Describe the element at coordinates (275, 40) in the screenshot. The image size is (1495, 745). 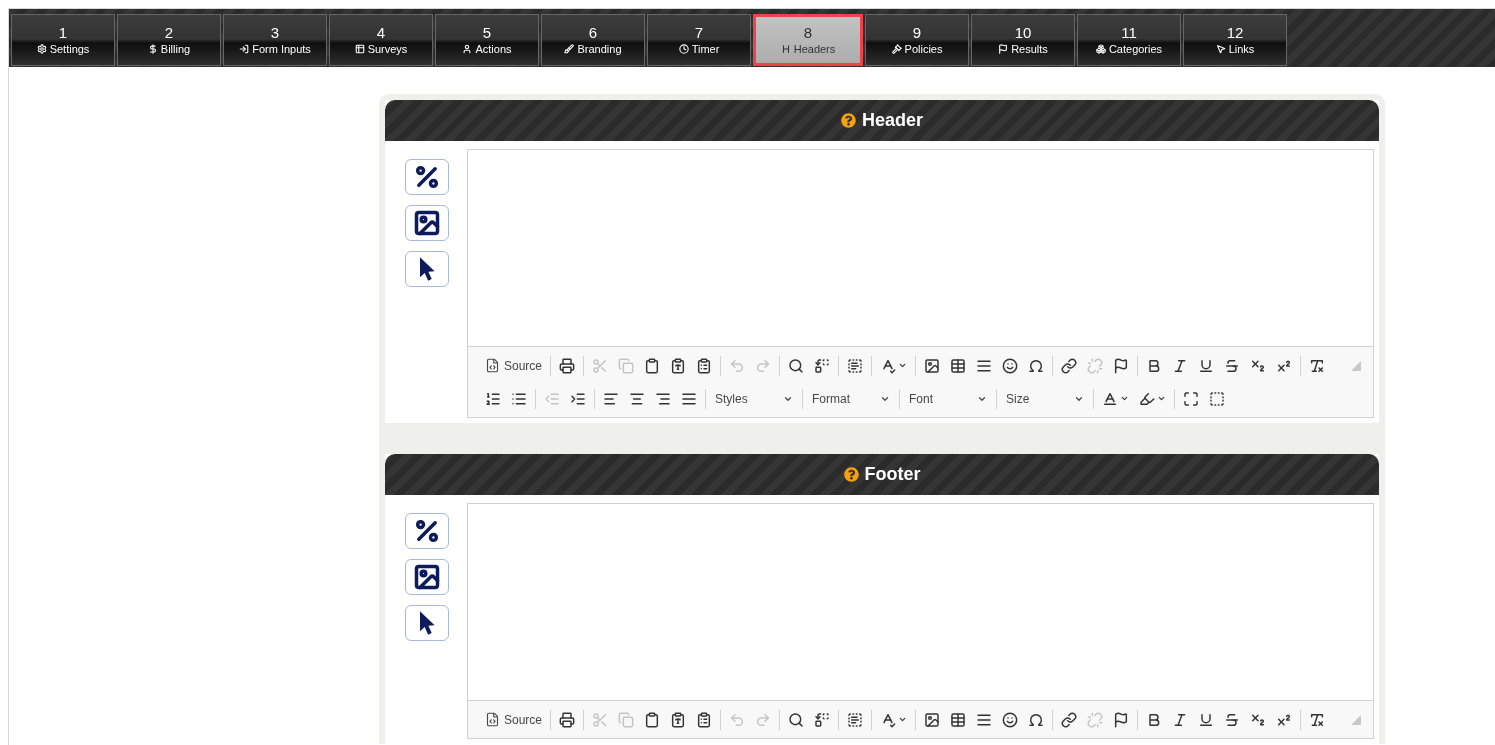
I see `tab: 3 Form Inputs` at that location.